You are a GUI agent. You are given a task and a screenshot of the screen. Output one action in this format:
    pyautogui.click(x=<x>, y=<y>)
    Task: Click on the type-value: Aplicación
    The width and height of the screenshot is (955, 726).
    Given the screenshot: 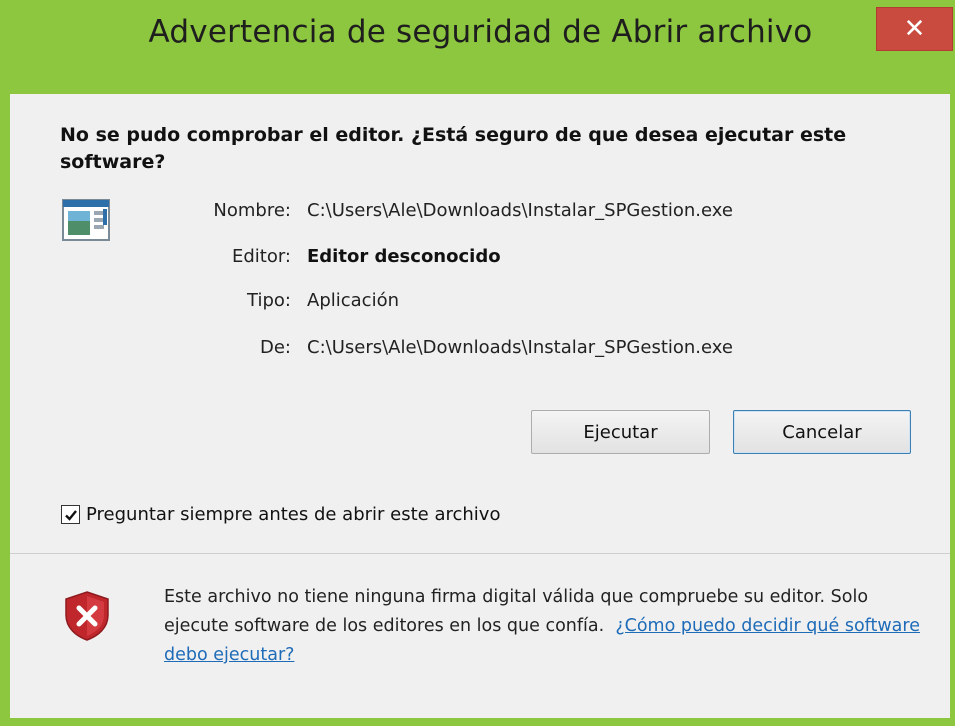 What is the action you would take?
    pyautogui.click(x=353, y=300)
    